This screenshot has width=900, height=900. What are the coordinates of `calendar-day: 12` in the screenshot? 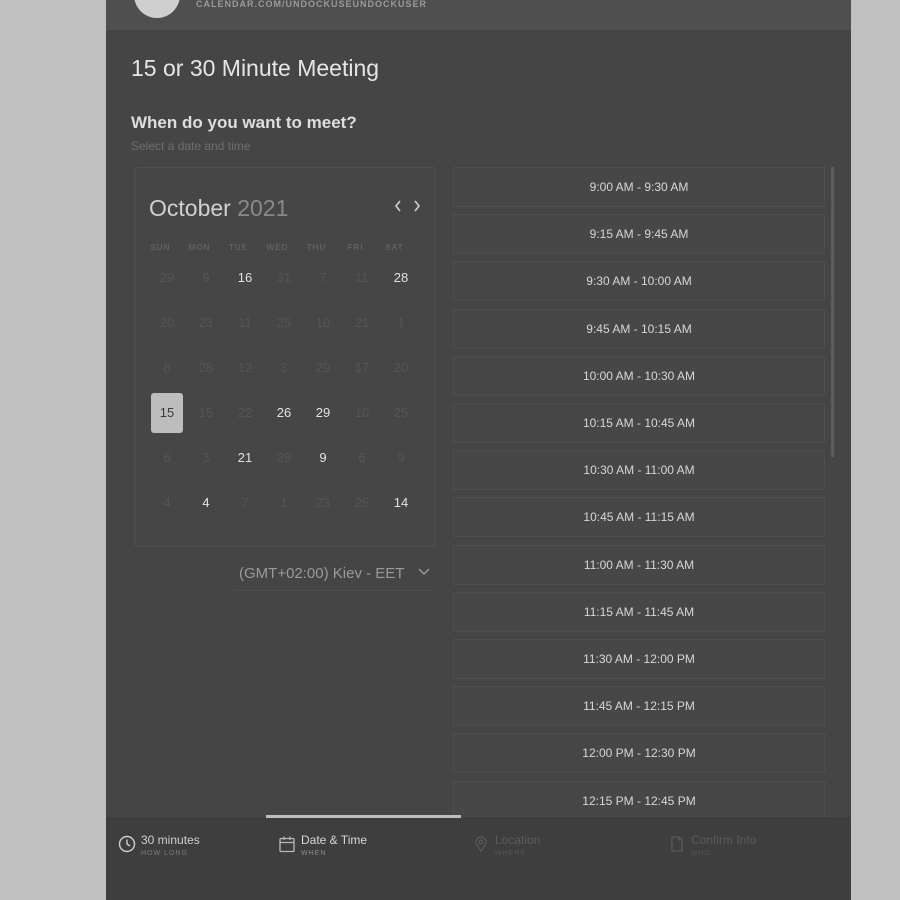 It's located at (245, 367).